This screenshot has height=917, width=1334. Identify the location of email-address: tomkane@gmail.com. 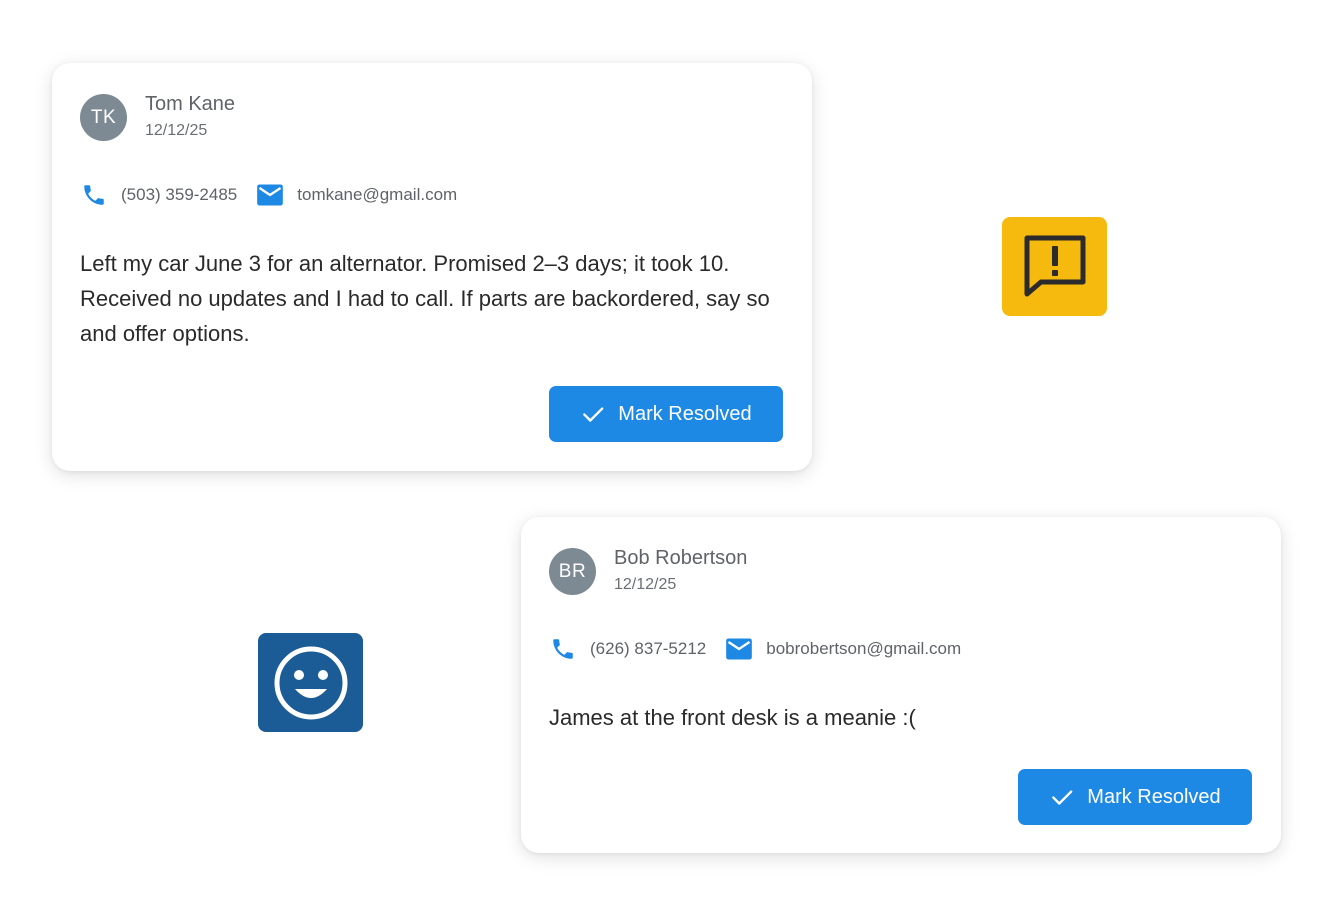
(377, 195).